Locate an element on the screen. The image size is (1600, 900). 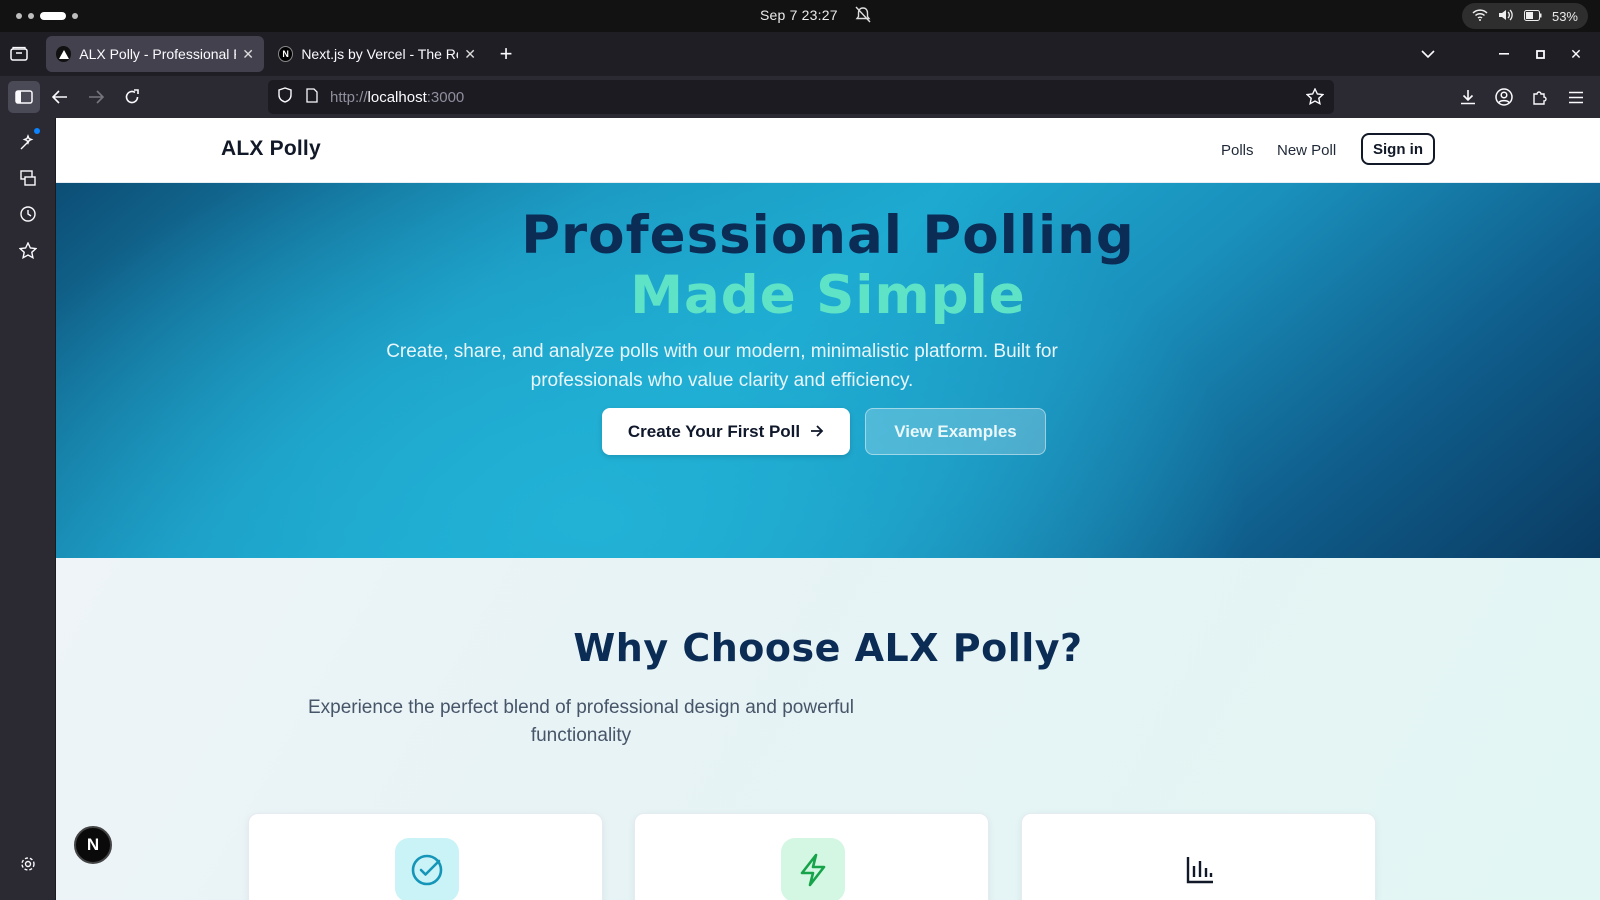
create-first-poll-button: Create Your First Poll is located at coordinates (726, 431).